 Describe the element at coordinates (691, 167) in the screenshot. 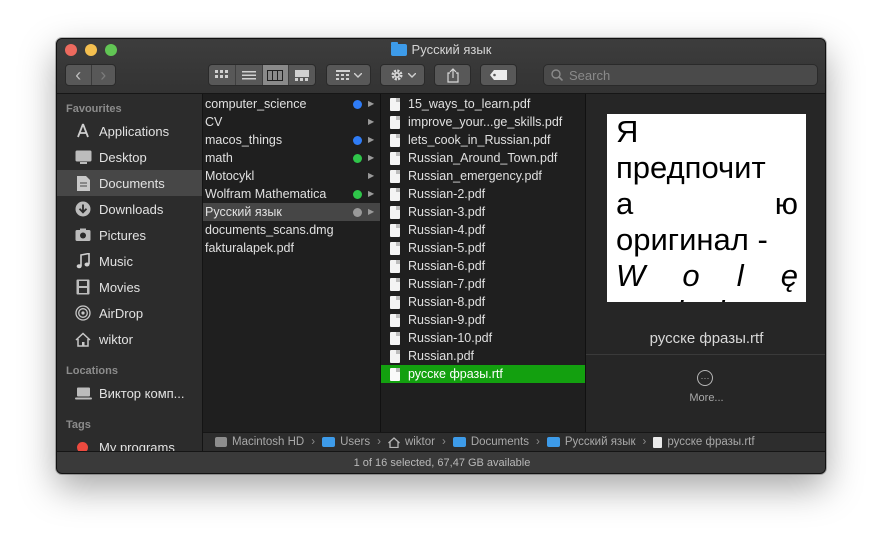

I see `thumbnail-text-line: предпочит` at that location.